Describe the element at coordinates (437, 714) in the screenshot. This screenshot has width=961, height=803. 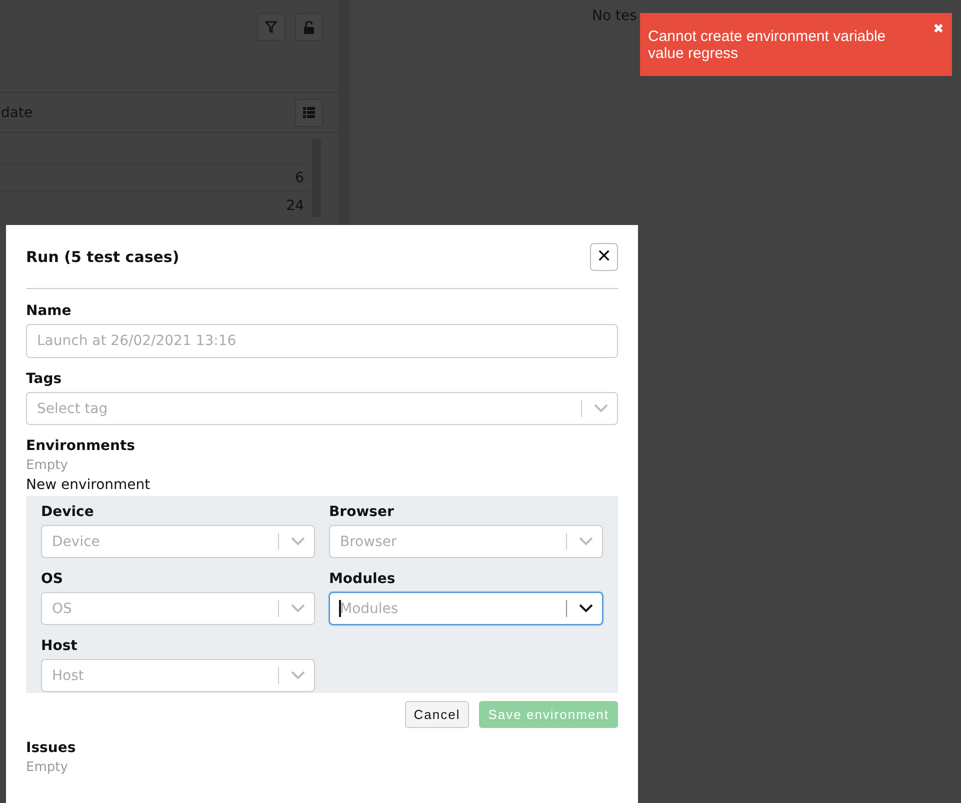
I see `cancel-button: Cancel` at that location.